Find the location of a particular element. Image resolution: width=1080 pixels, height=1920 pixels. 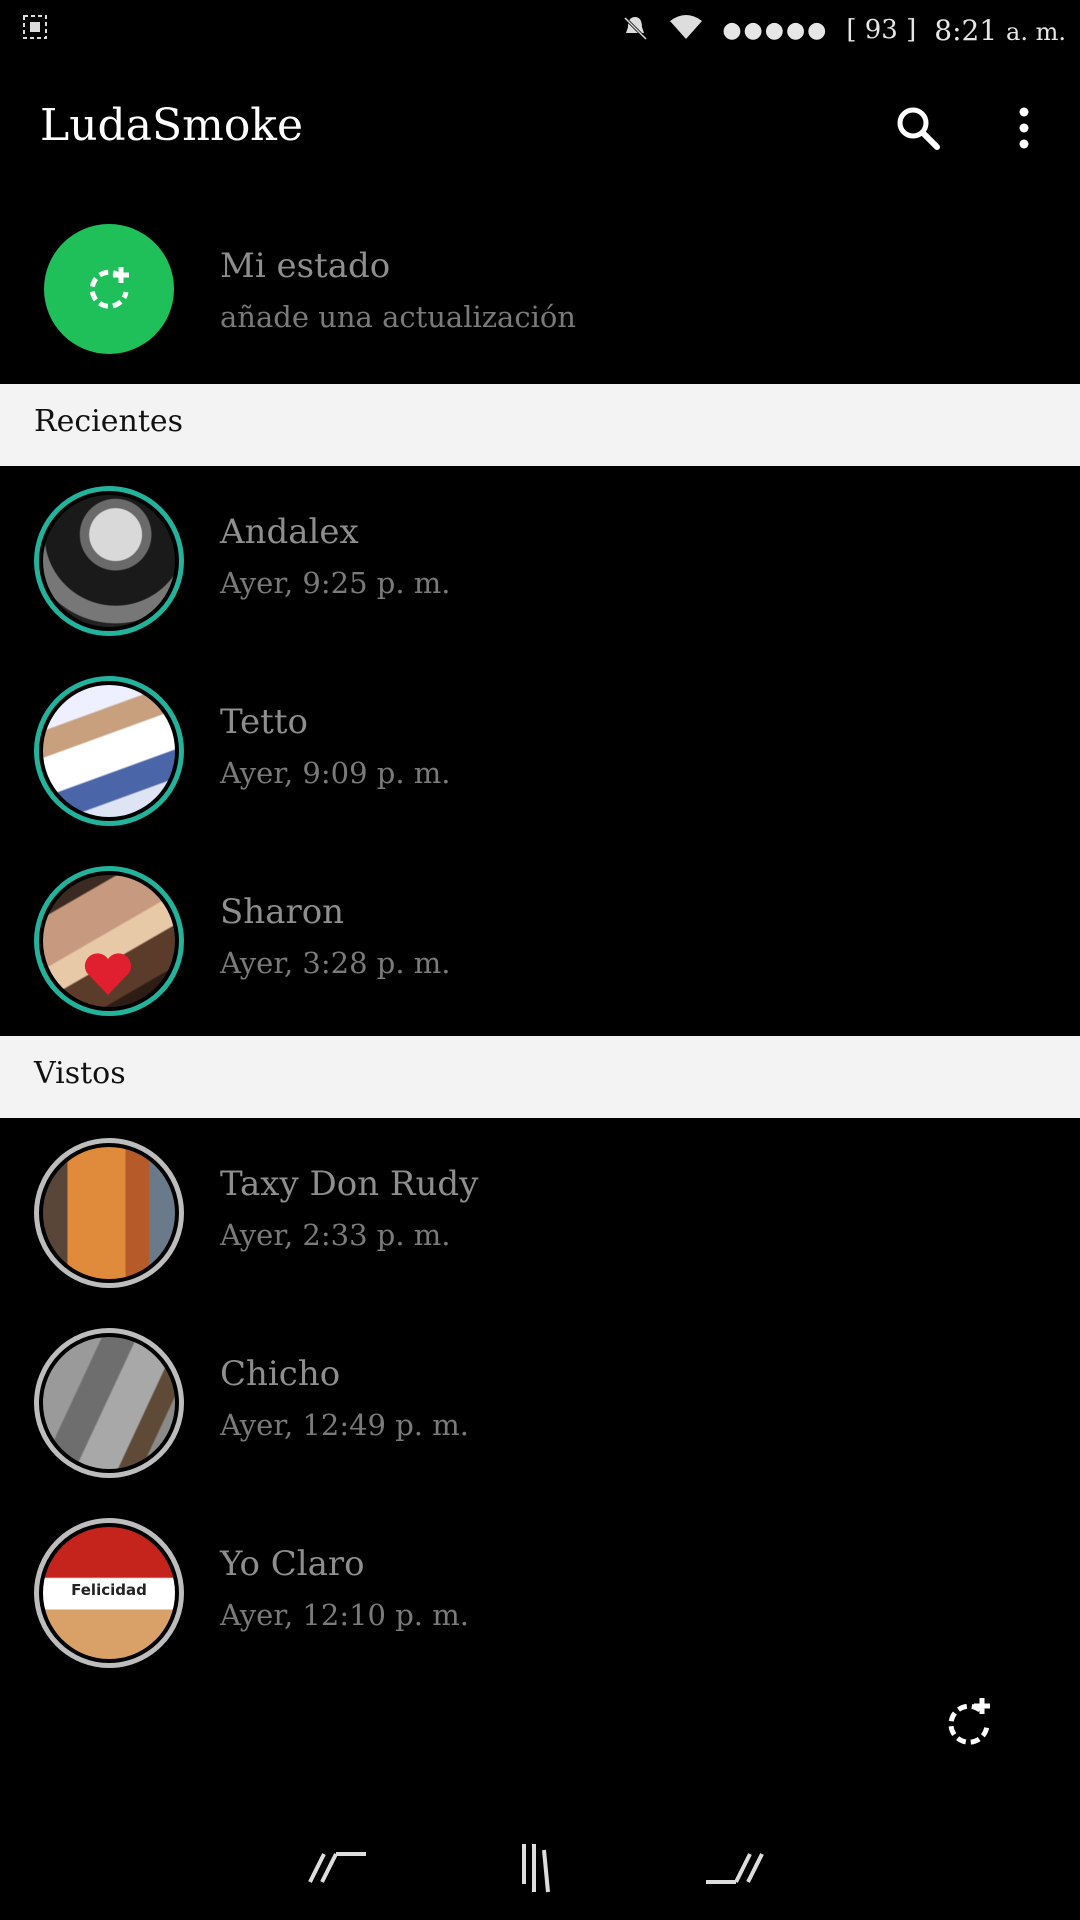

avatar-photo: Felicidad is located at coordinates (109, 1593).